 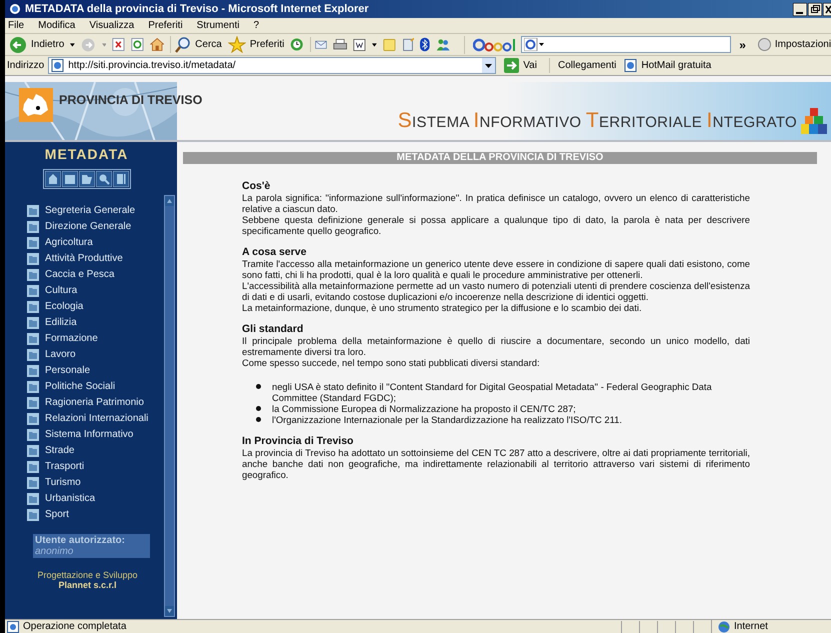 I want to click on status-message: Operazione completata, so click(x=74, y=626).